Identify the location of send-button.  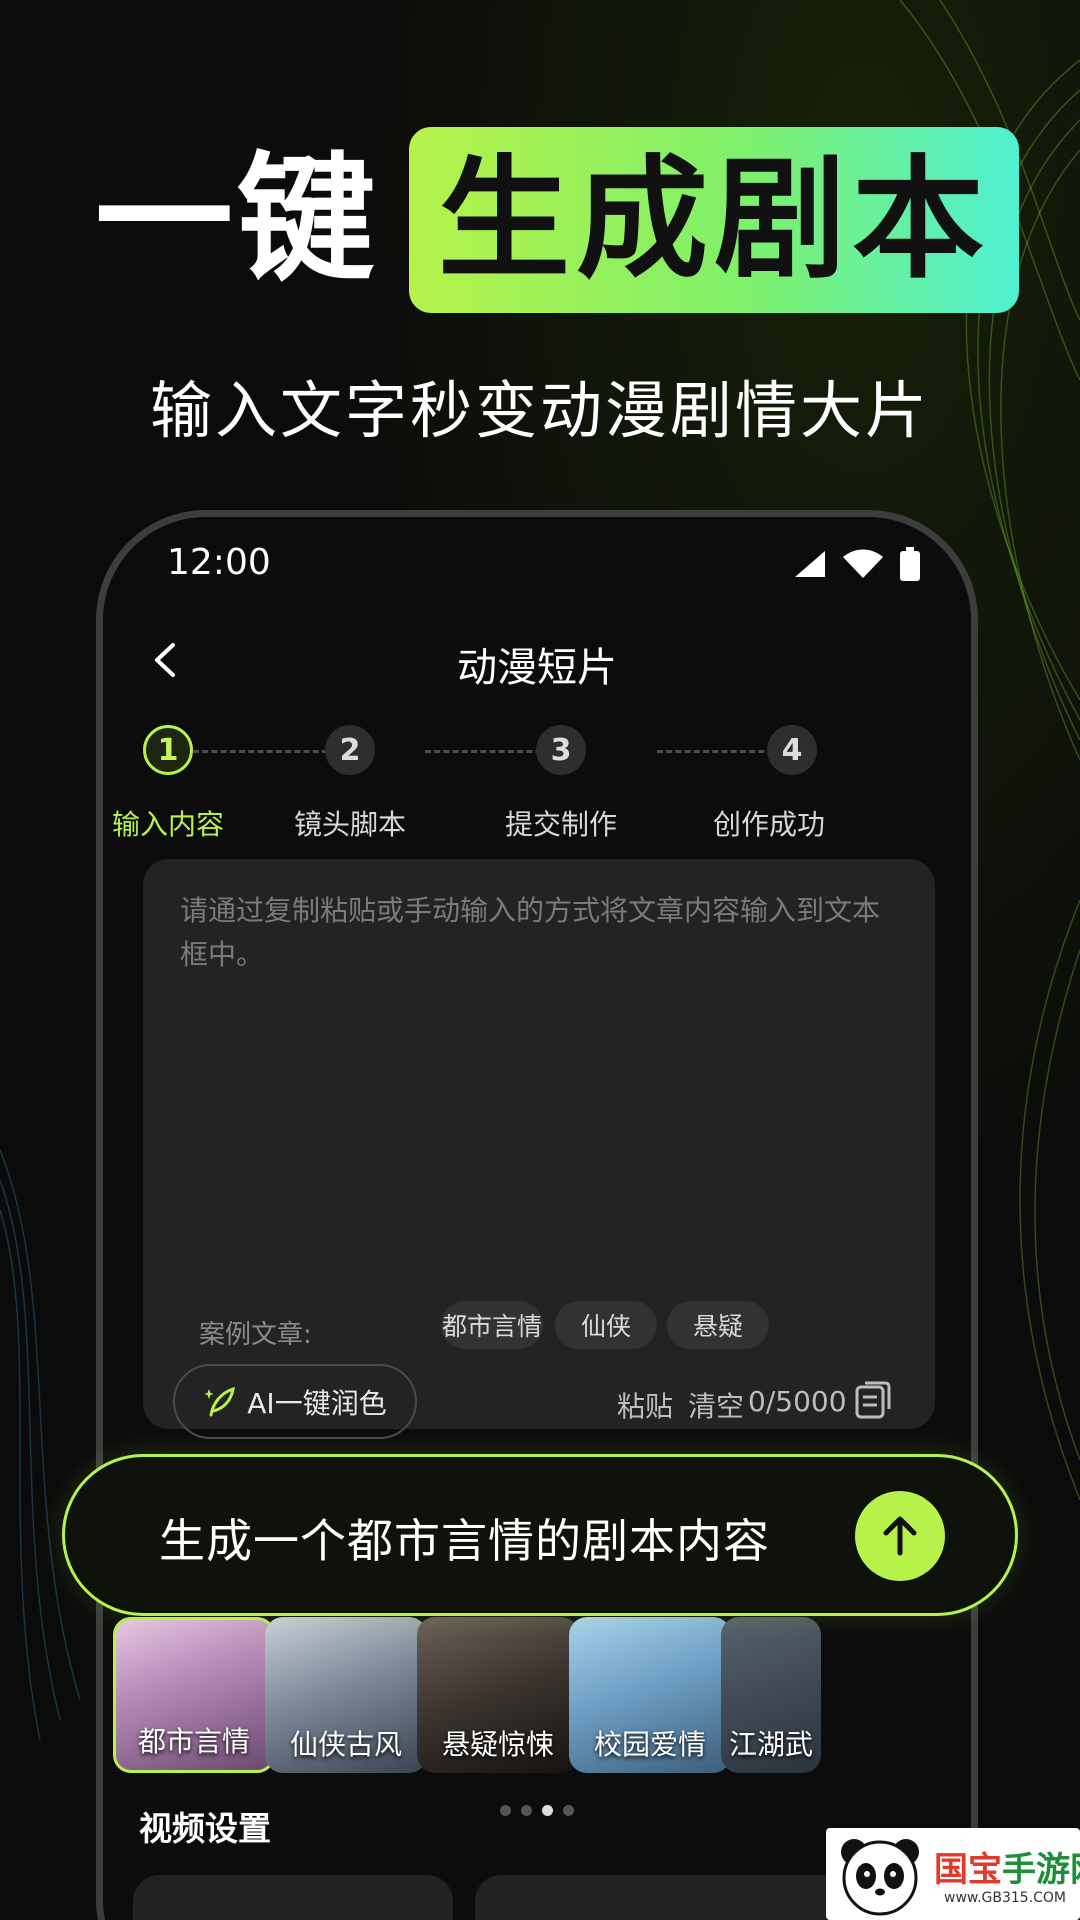
(900, 1536).